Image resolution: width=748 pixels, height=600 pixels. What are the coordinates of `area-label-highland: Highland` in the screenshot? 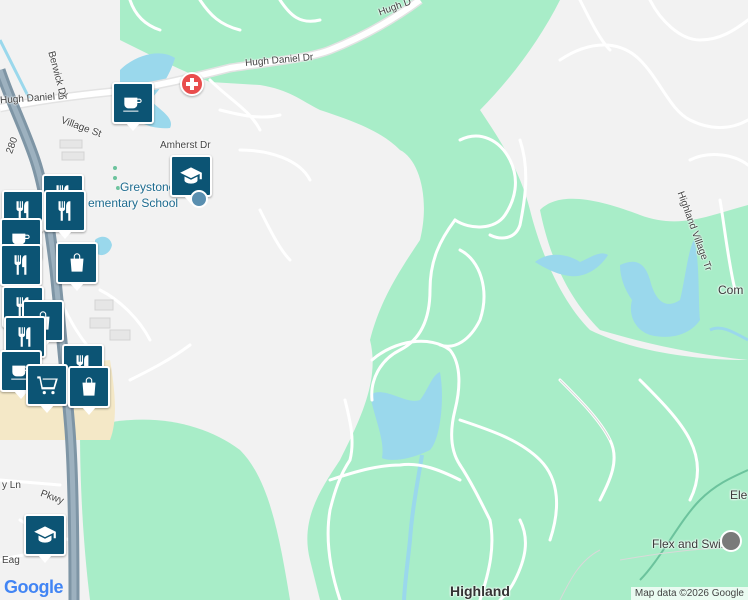 It's located at (480, 591).